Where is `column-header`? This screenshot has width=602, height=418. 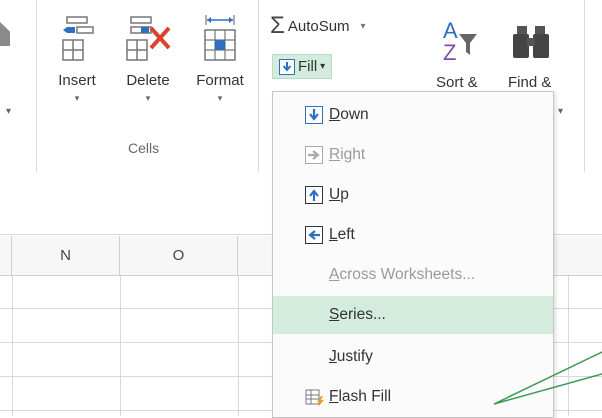
column-header is located at coordinates (6, 256).